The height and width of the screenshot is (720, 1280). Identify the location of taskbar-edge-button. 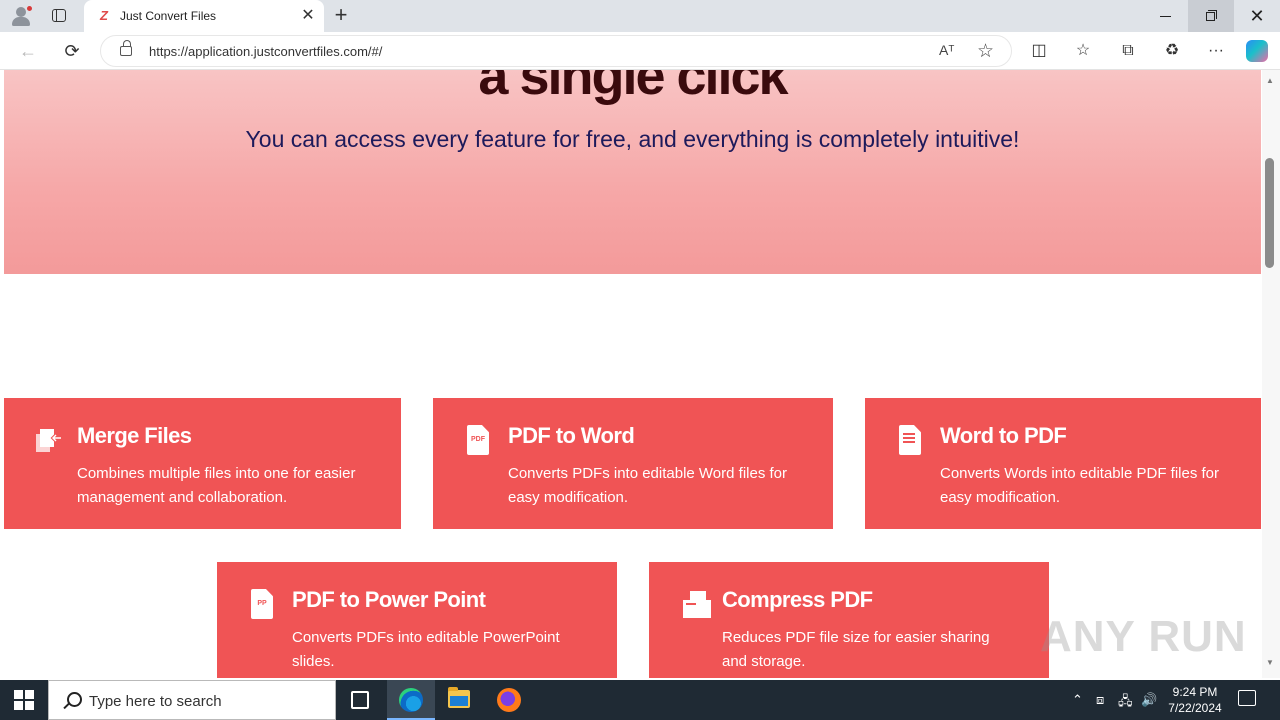
(411, 700).